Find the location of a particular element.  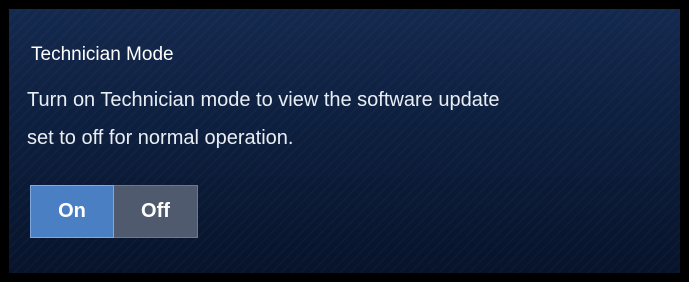

description-line-2: set to off for normal operation. is located at coordinates (160, 138).